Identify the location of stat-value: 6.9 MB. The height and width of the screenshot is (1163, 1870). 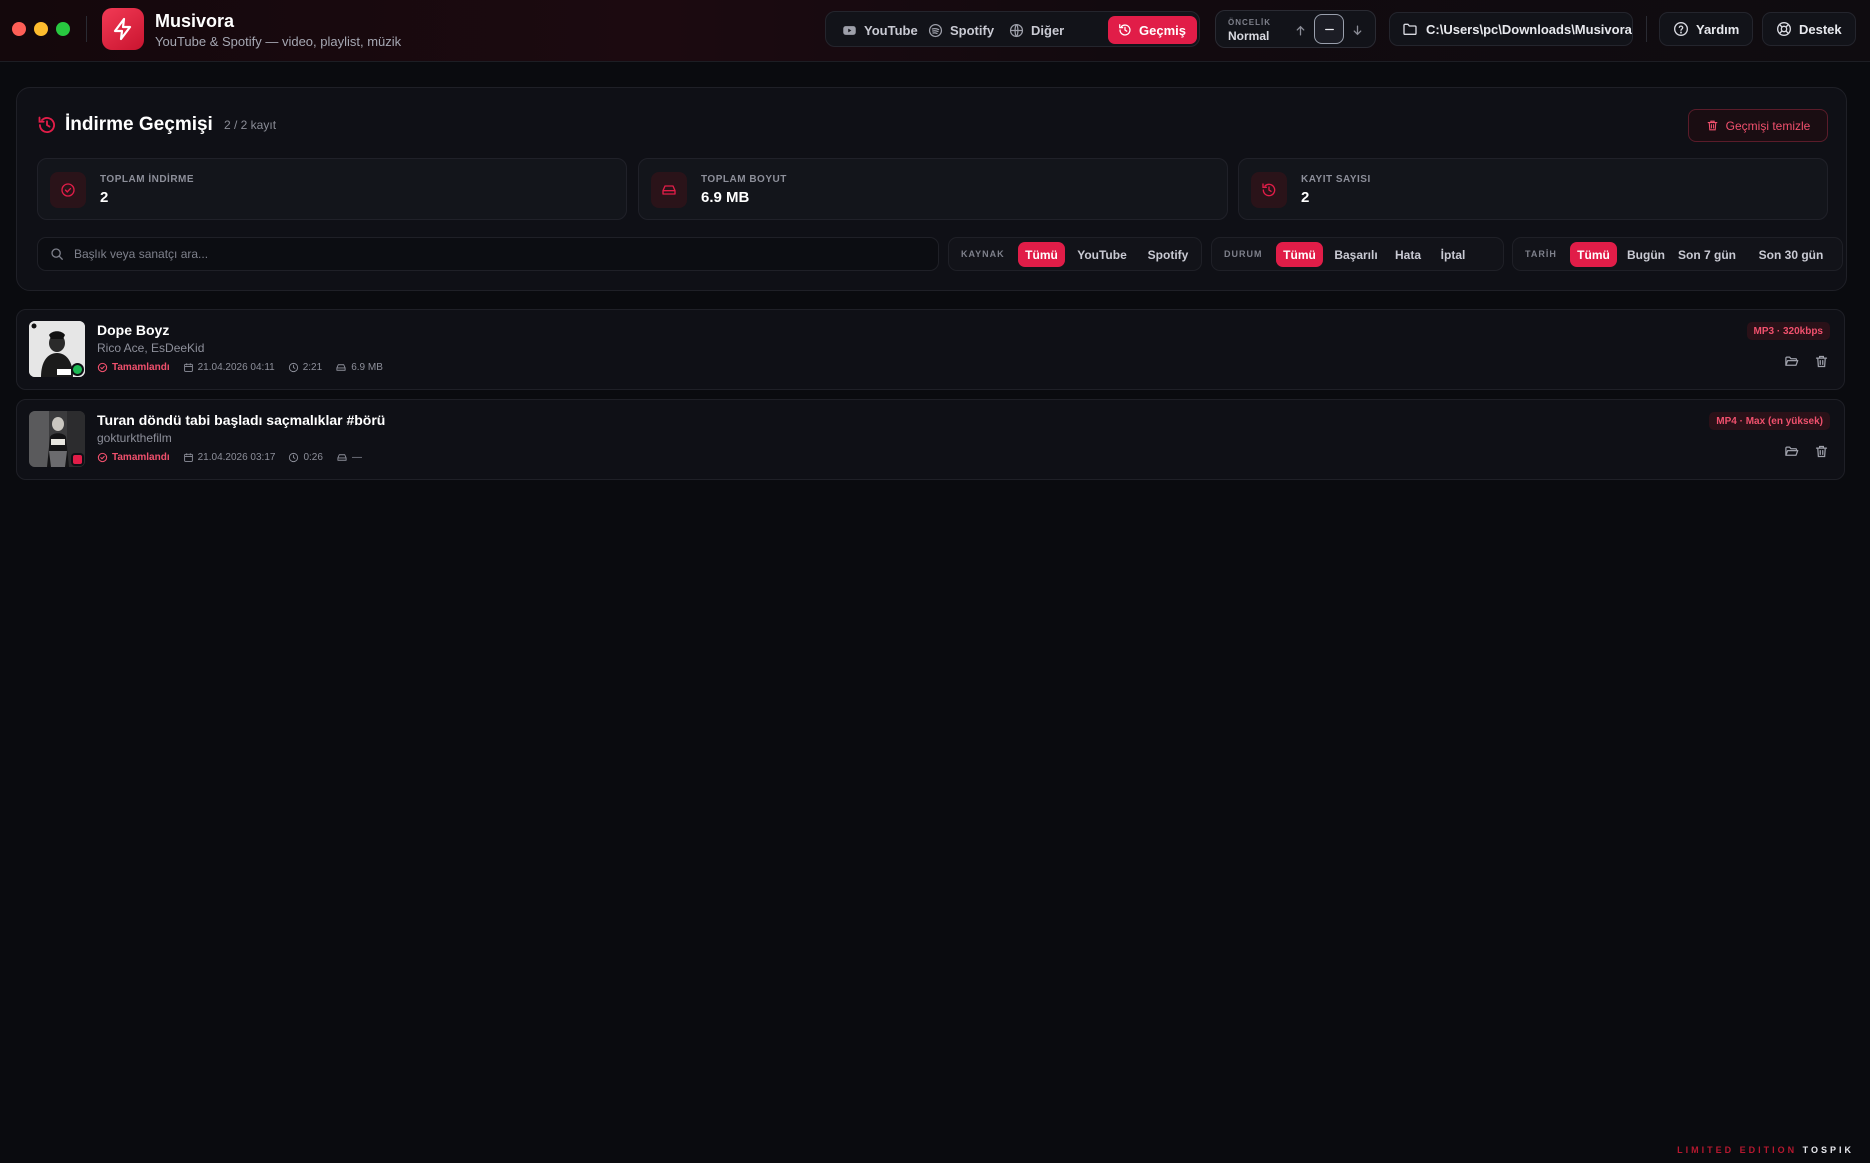
(725, 197).